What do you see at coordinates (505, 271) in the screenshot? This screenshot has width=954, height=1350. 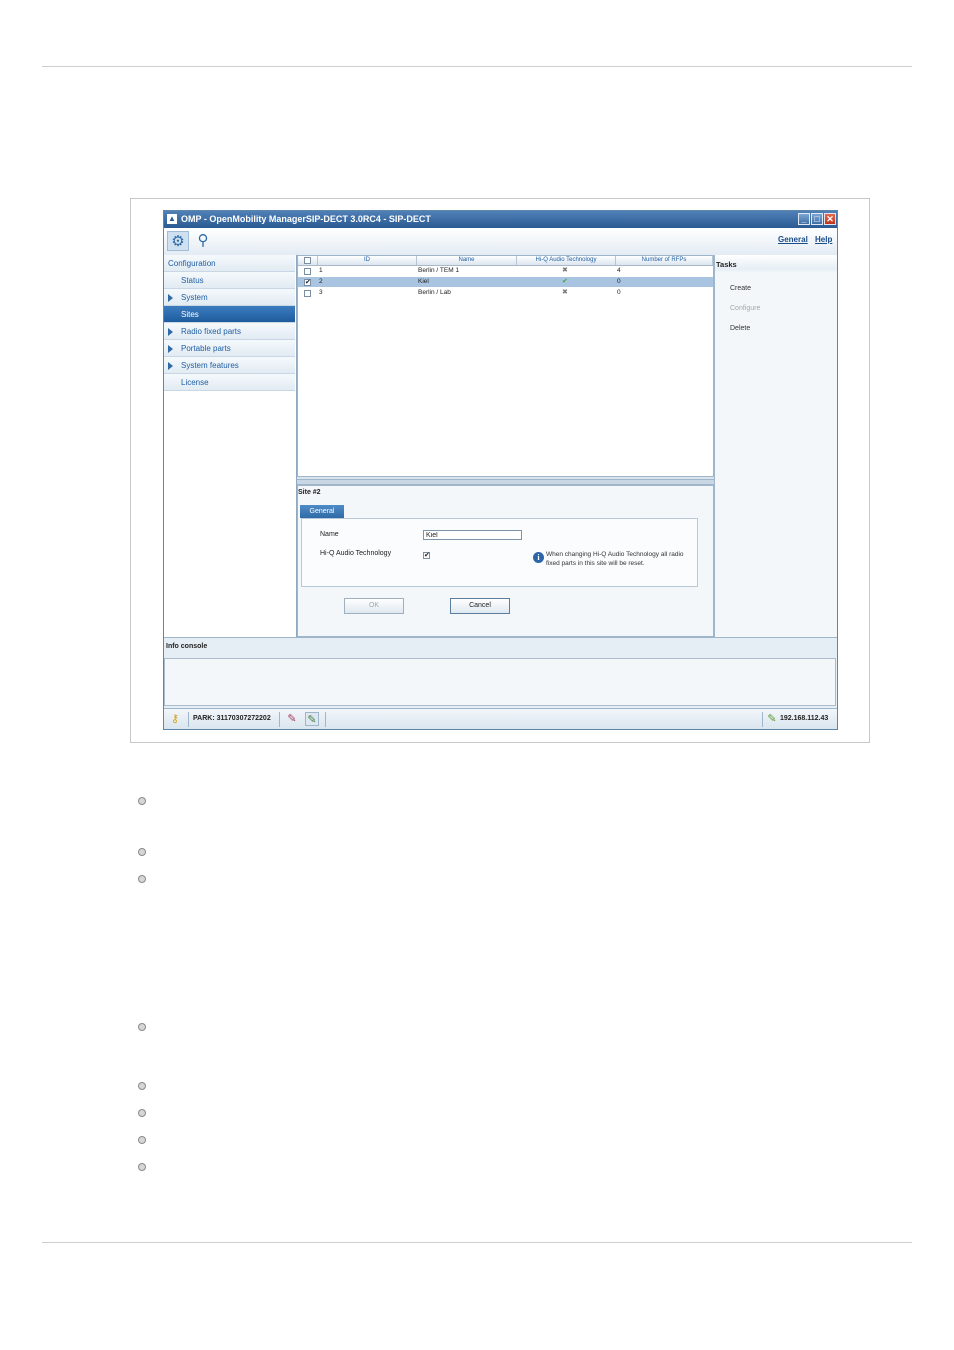 I see `table-row: 1 Berlin / TEM 1 ✖ 4` at bounding box center [505, 271].